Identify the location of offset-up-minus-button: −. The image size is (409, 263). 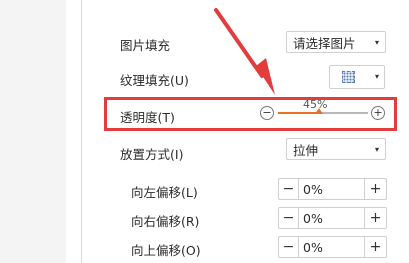
(289, 247).